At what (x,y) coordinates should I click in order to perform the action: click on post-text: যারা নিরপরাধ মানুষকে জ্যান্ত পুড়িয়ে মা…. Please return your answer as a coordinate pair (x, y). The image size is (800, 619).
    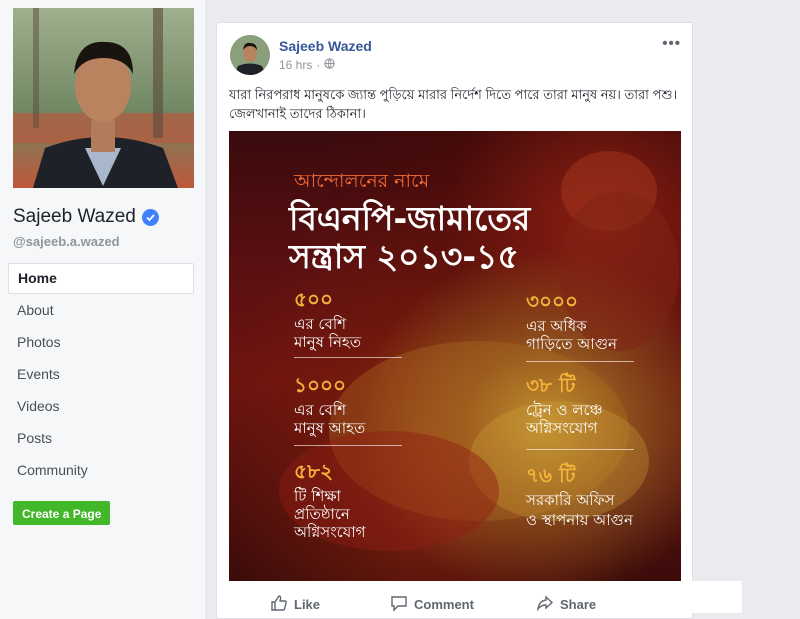
    Looking at the image, I should click on (453, 104).